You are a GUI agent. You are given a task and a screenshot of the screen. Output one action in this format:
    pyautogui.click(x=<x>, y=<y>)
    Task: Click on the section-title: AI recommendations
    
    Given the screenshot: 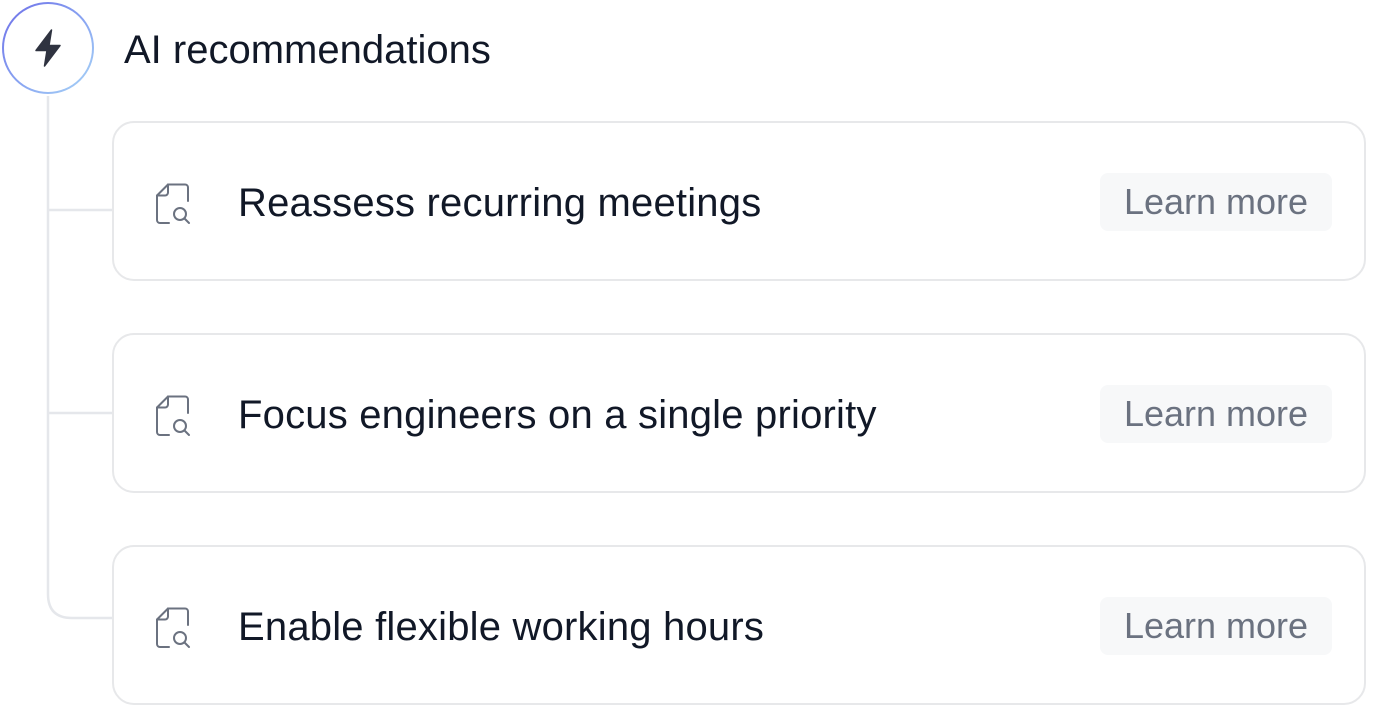 What is the action you would take?
    pyautogui.click(x=307, y=50)
    